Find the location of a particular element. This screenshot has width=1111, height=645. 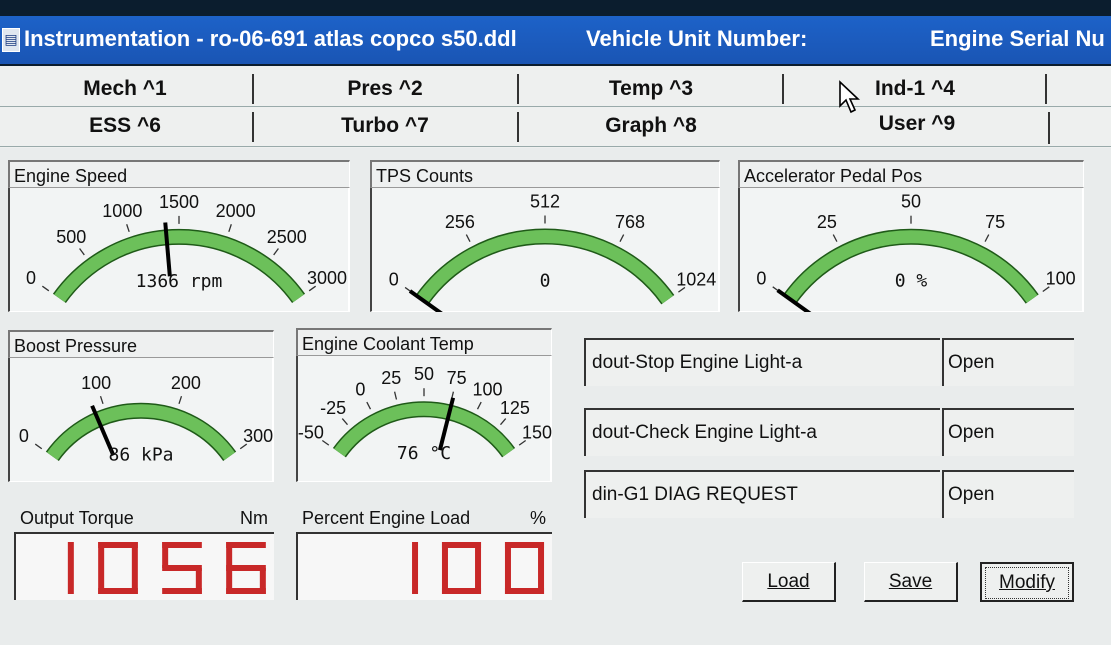

output-torque-display: Output Torque Nm 1056 is located at coordinates (144, 551).